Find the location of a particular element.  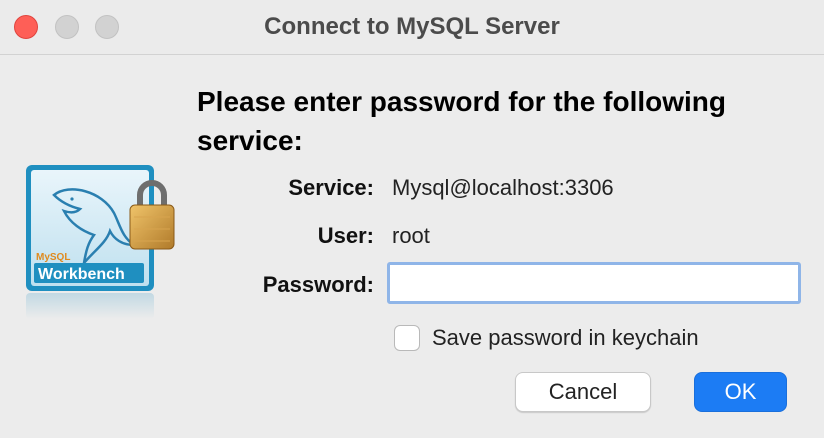

password-label: Password: is located at coordinates (318, 284).